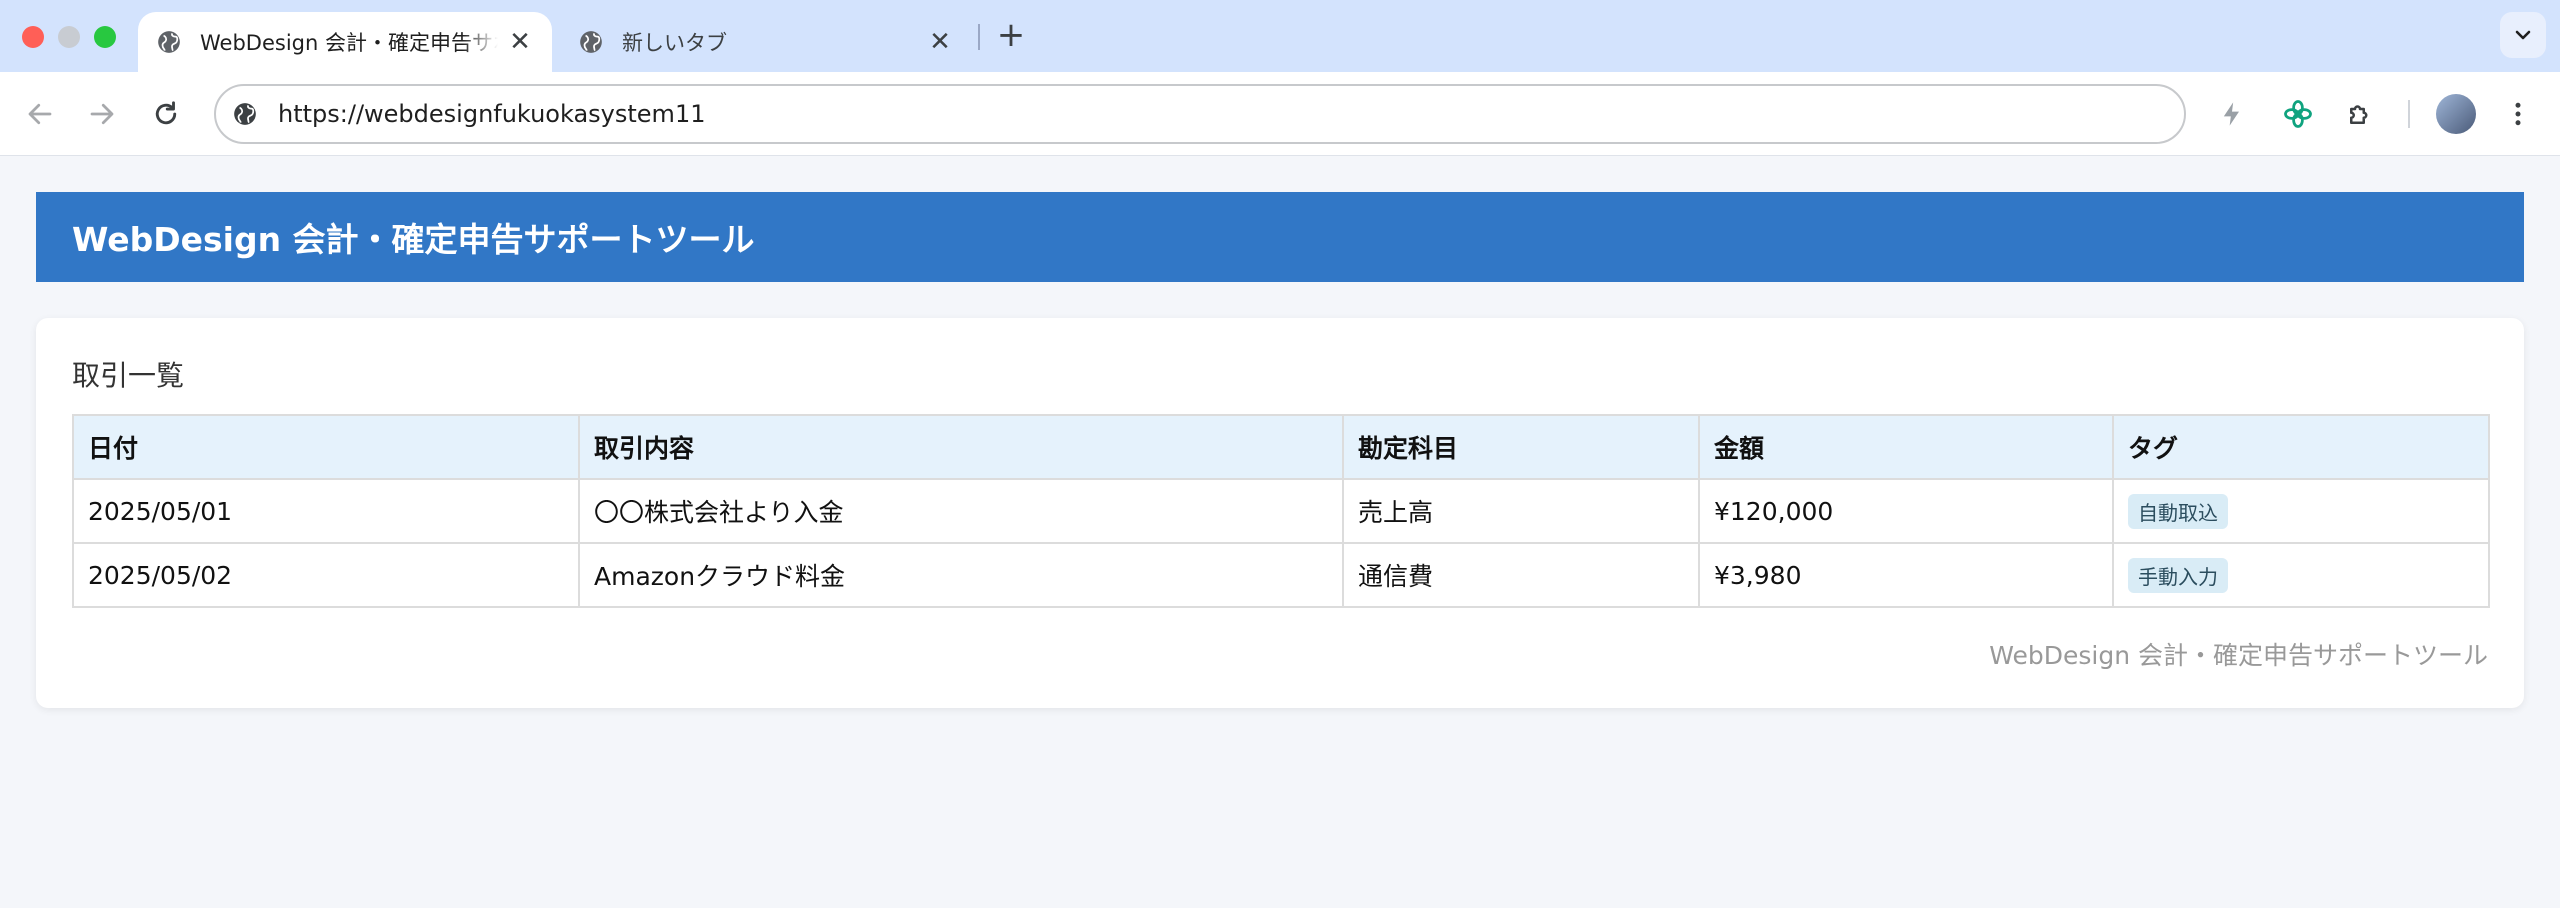  What do you see at coordinates (2178, 511) in the screenshot?
I see `tag-badge: 自動取込` at bounding box center [2178, 511].